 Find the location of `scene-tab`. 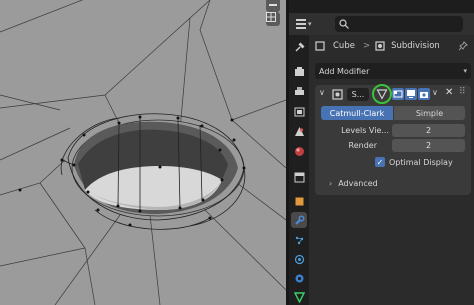

scene-tab is located at coordinates (299, 131).